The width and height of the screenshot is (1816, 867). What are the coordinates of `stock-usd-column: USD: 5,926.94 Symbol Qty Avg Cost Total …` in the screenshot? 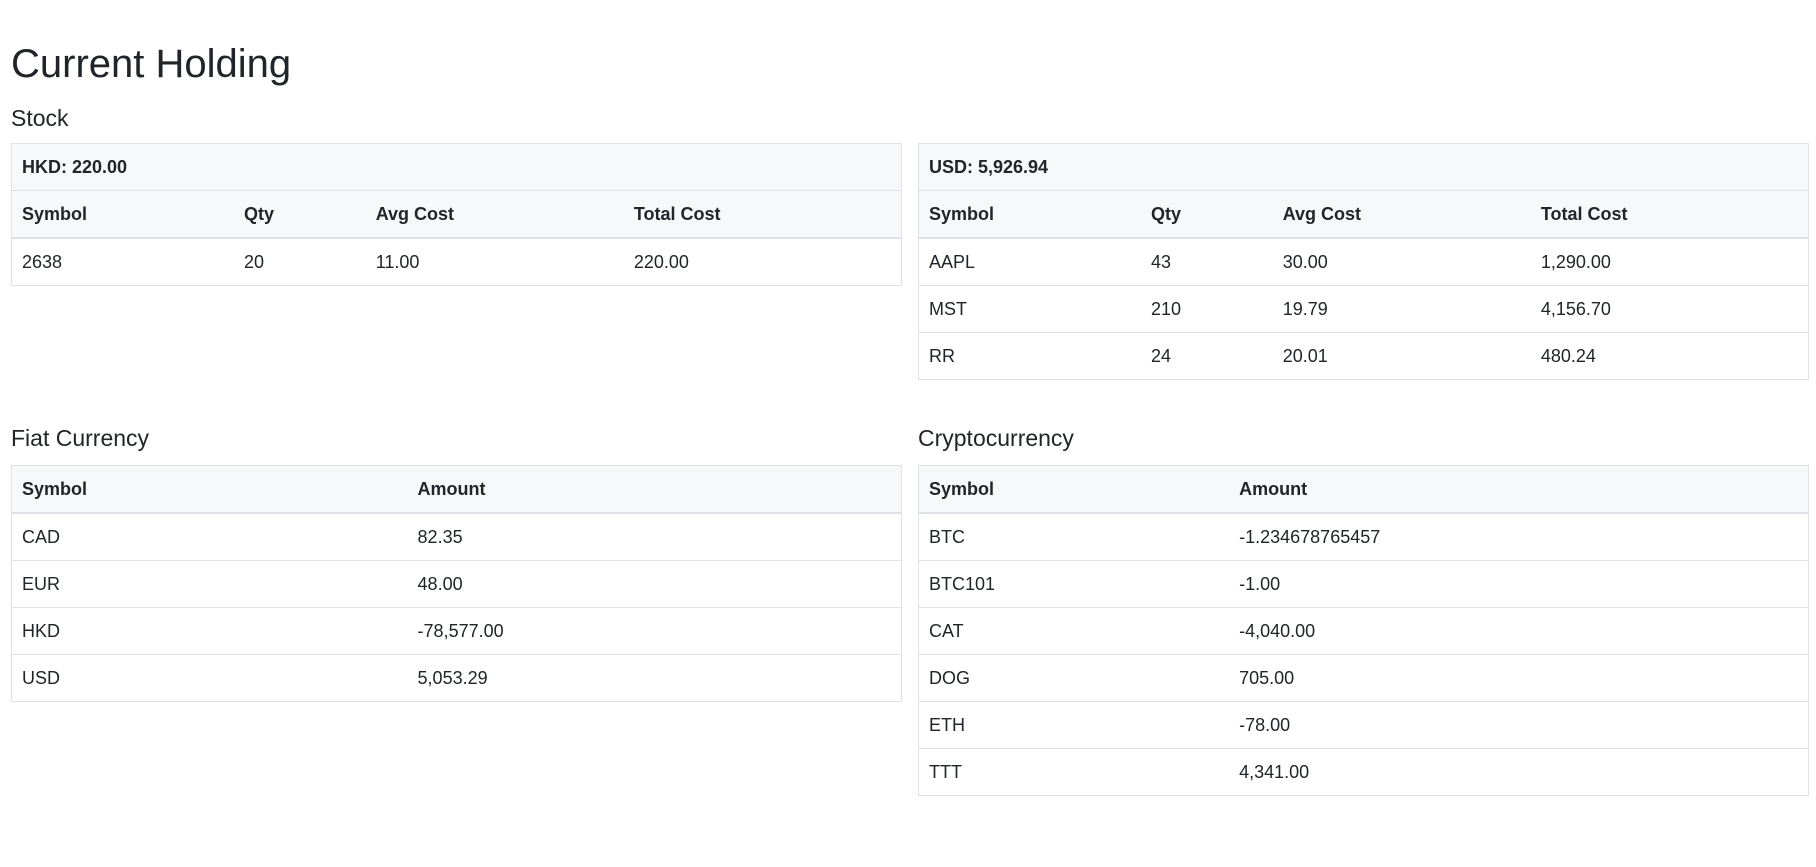 It's located at (1363, 261).